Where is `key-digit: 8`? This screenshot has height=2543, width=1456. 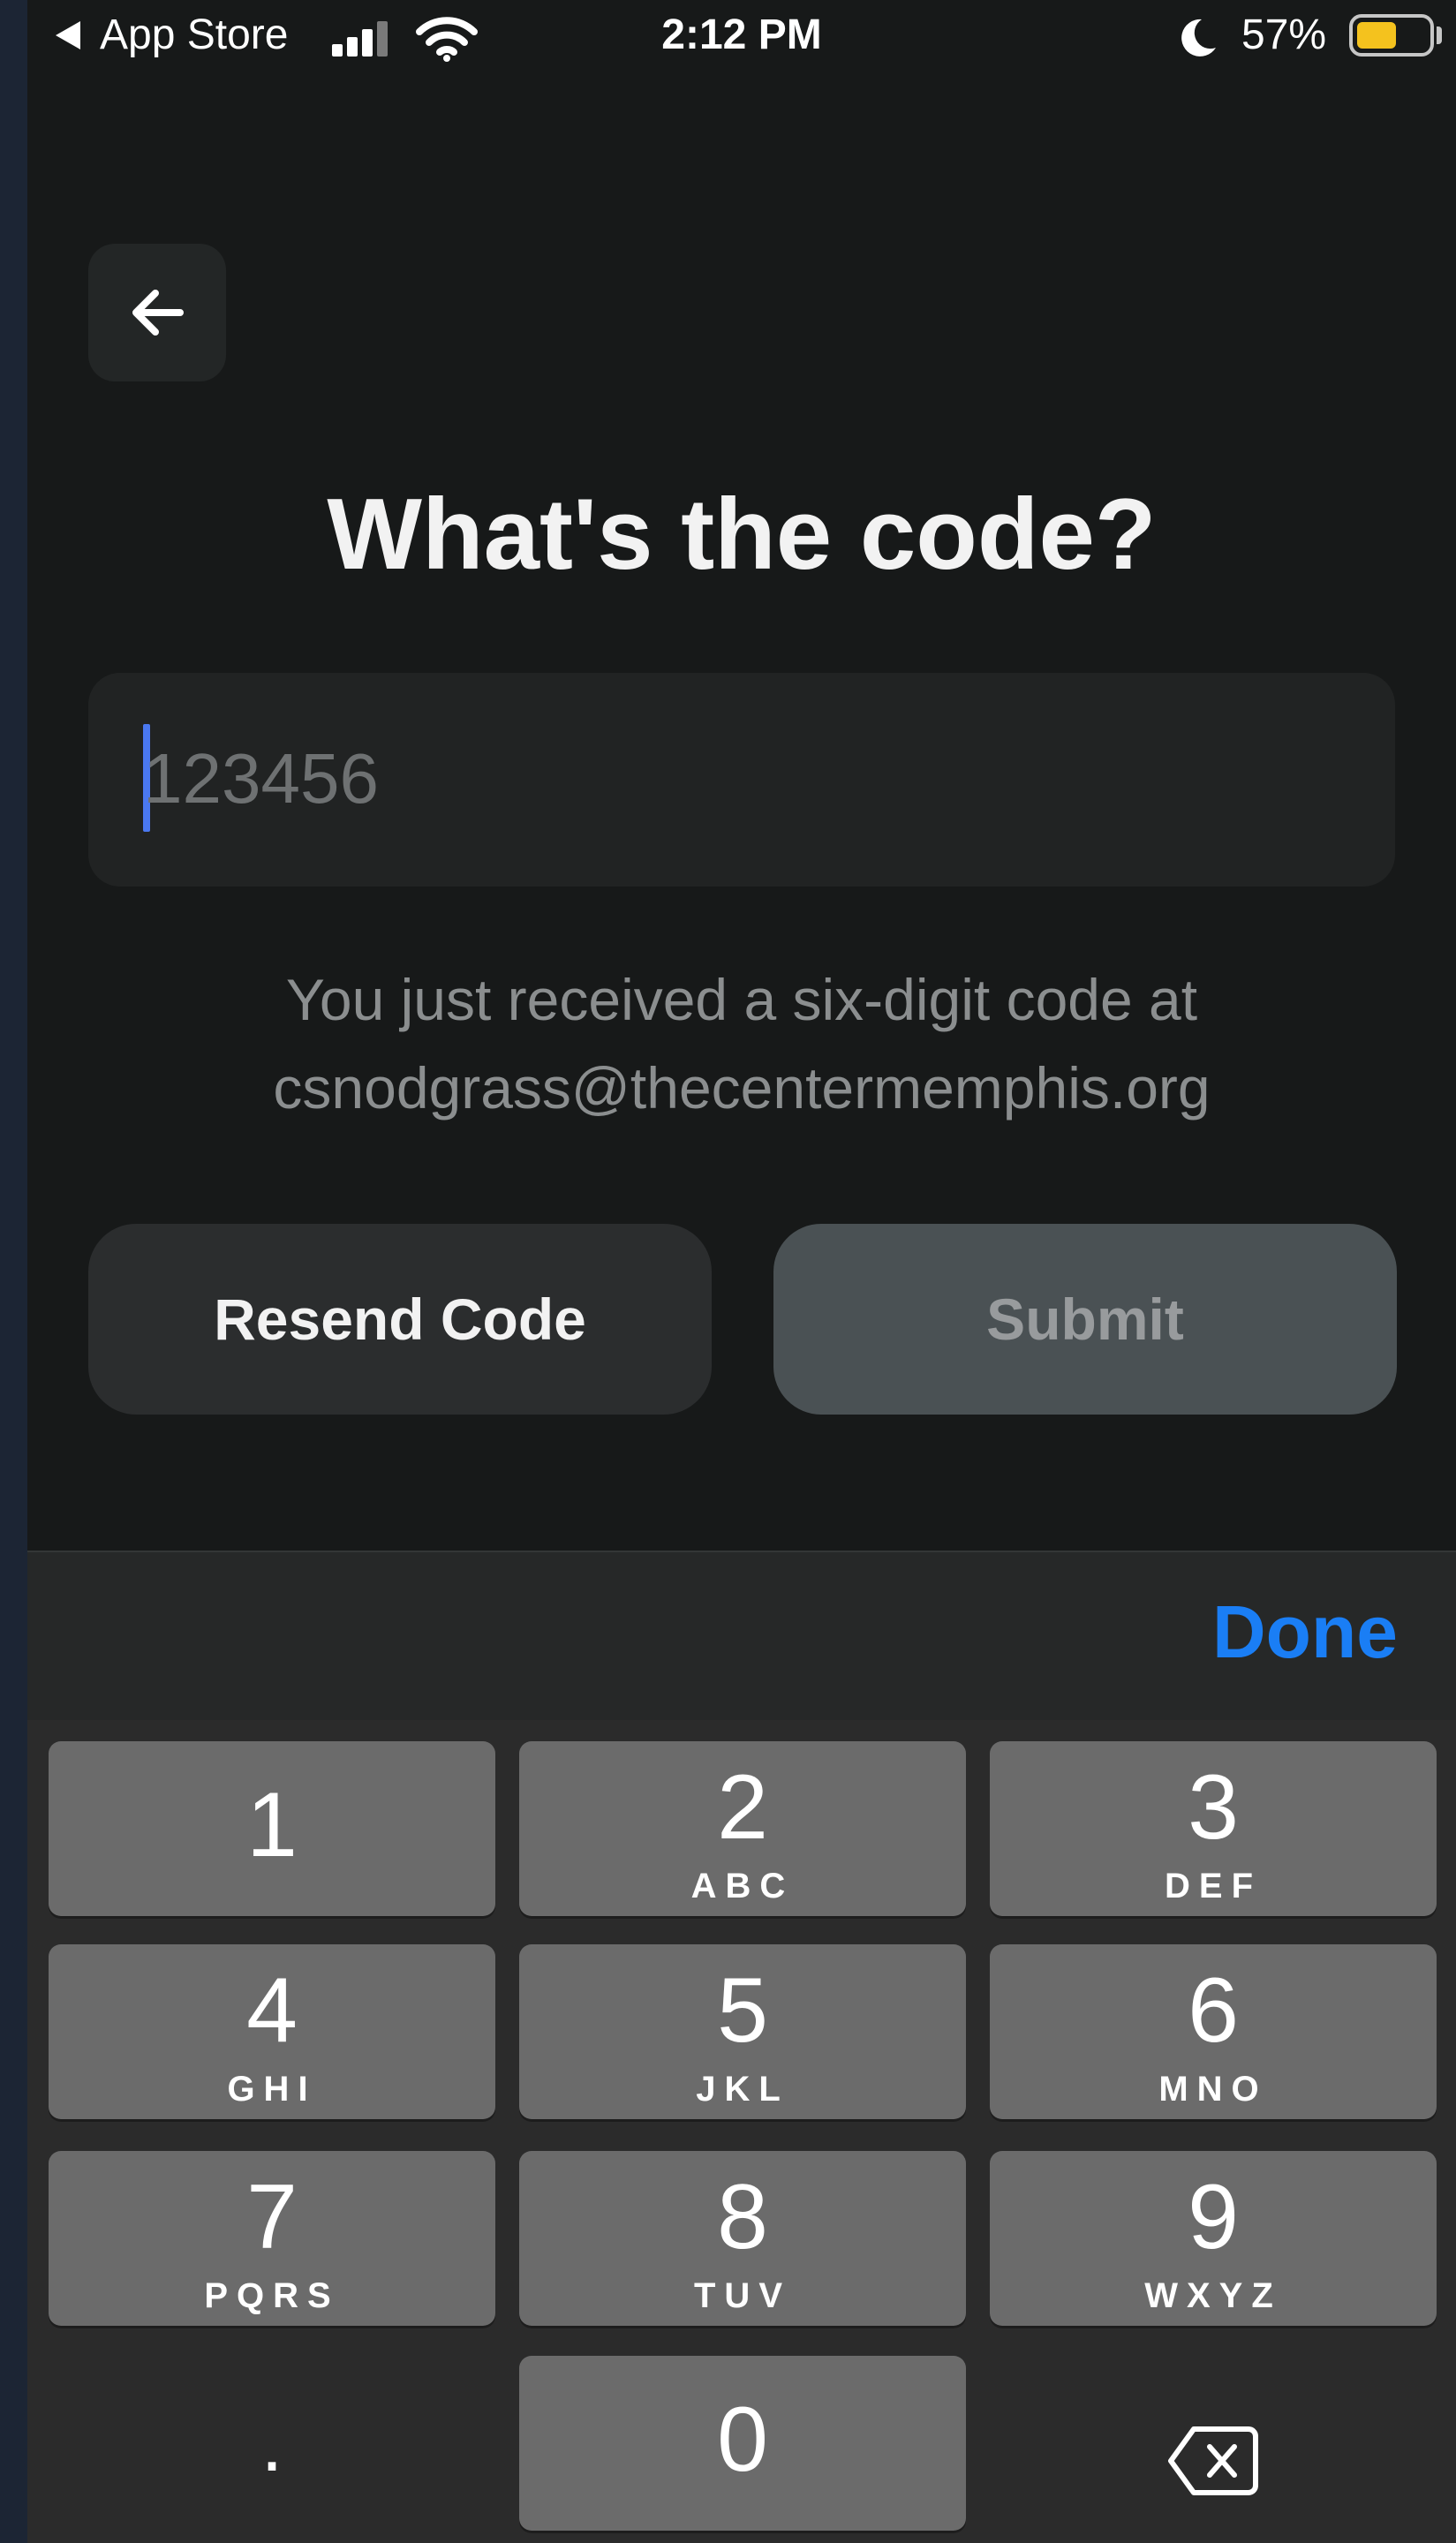 key-digit: 8 is located at coordinates (742, 2217).